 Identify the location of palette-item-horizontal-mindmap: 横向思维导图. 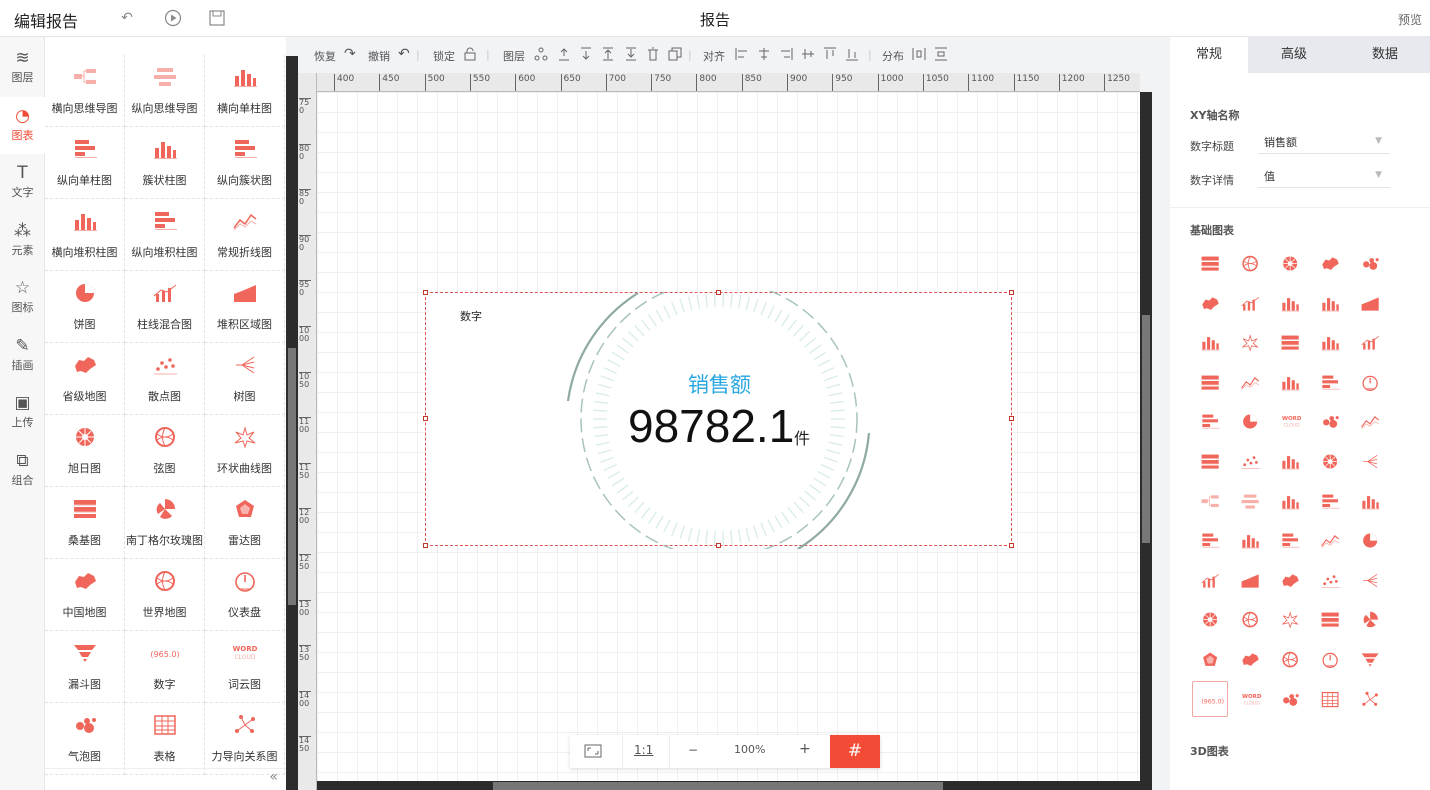
(85, 91).